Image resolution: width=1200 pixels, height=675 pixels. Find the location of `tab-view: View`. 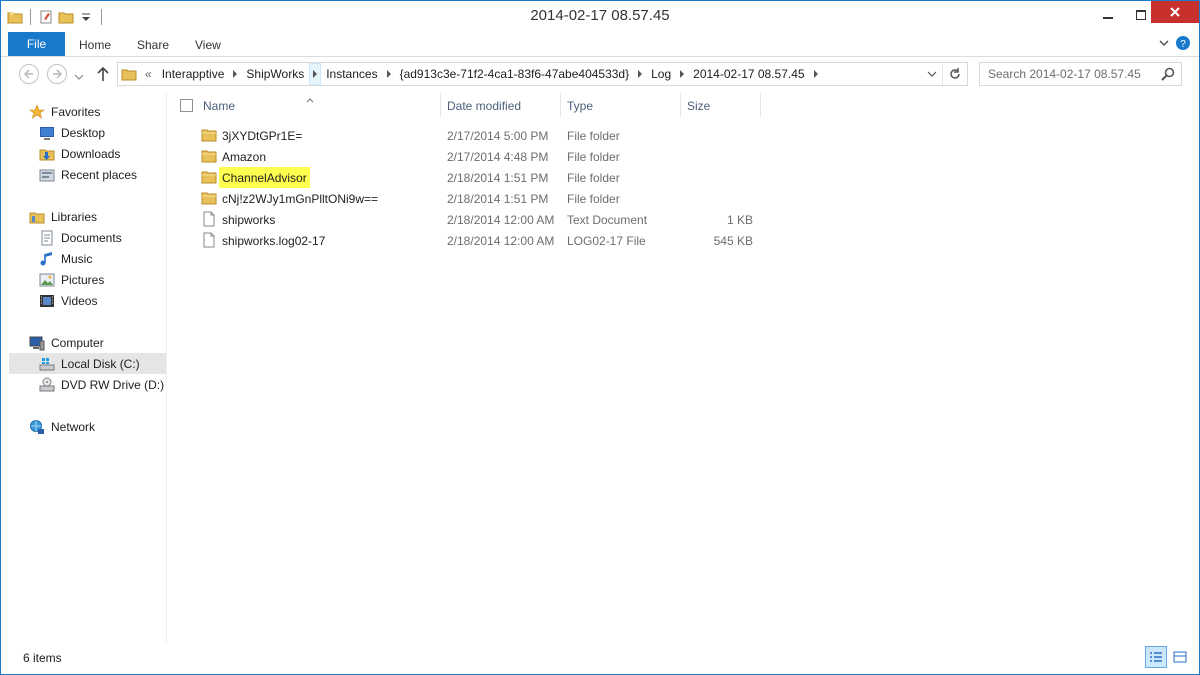

tab-view: View is located at coordinates (208, 45).